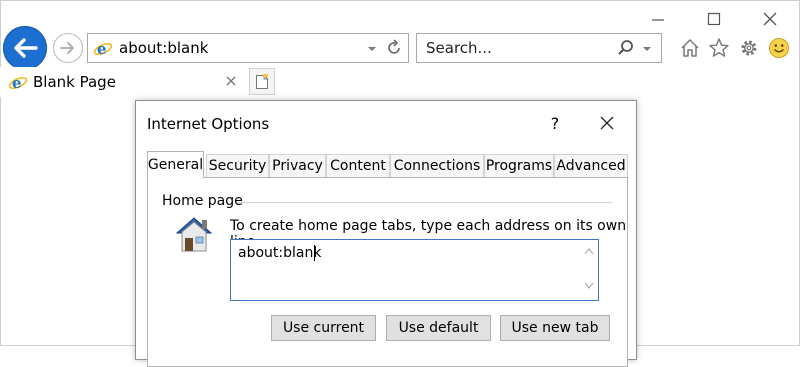 Image resolution: width=800 pixels, height=367 pixels. I want to click on forward-button, so click(68, 48).